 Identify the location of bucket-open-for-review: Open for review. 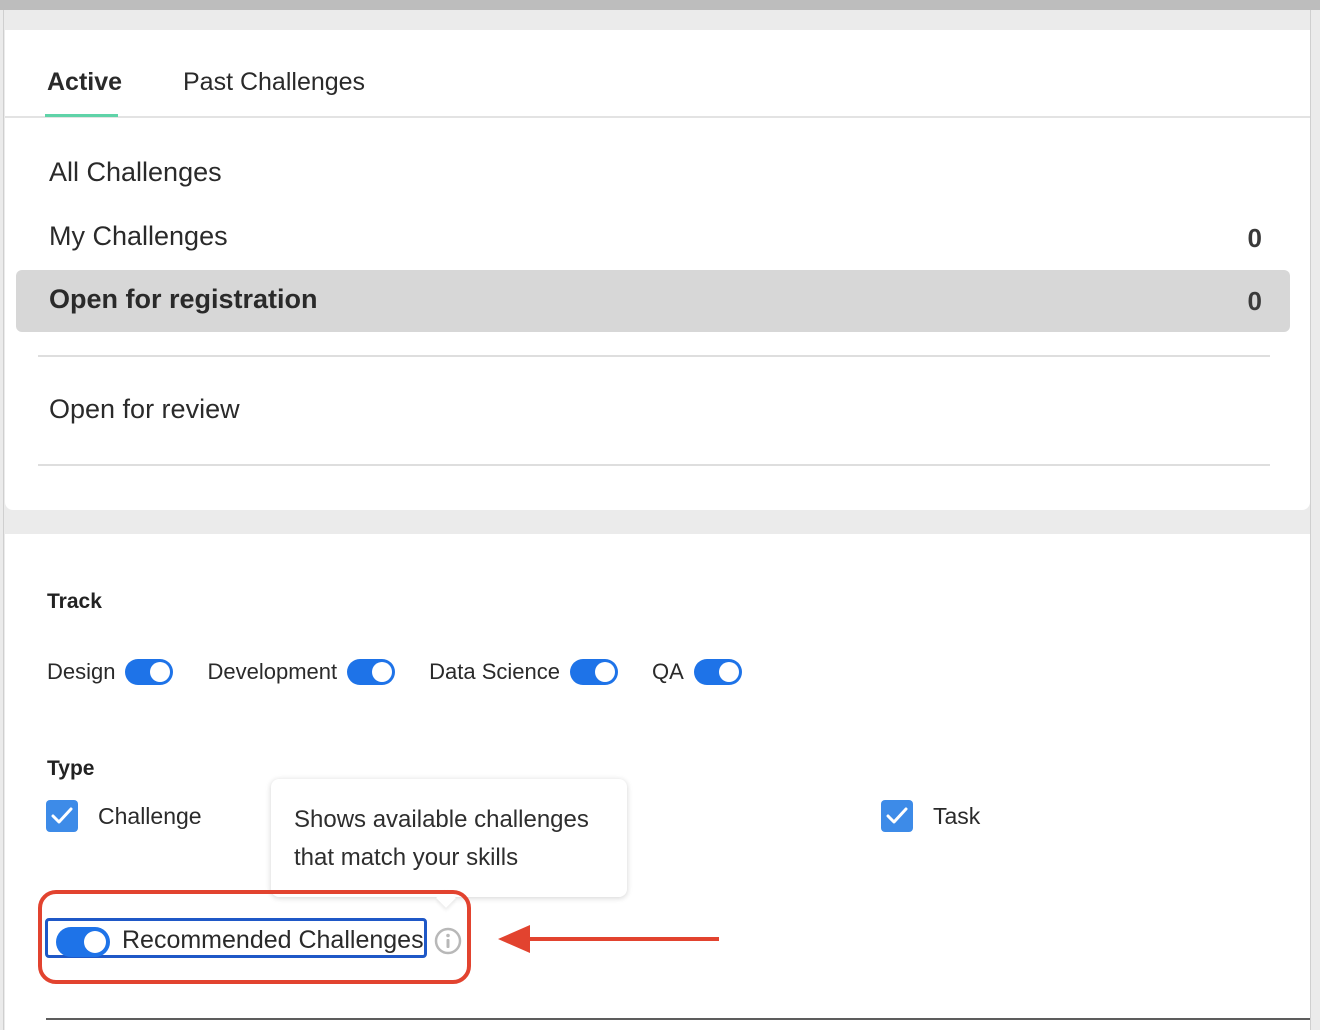
(653, 411).